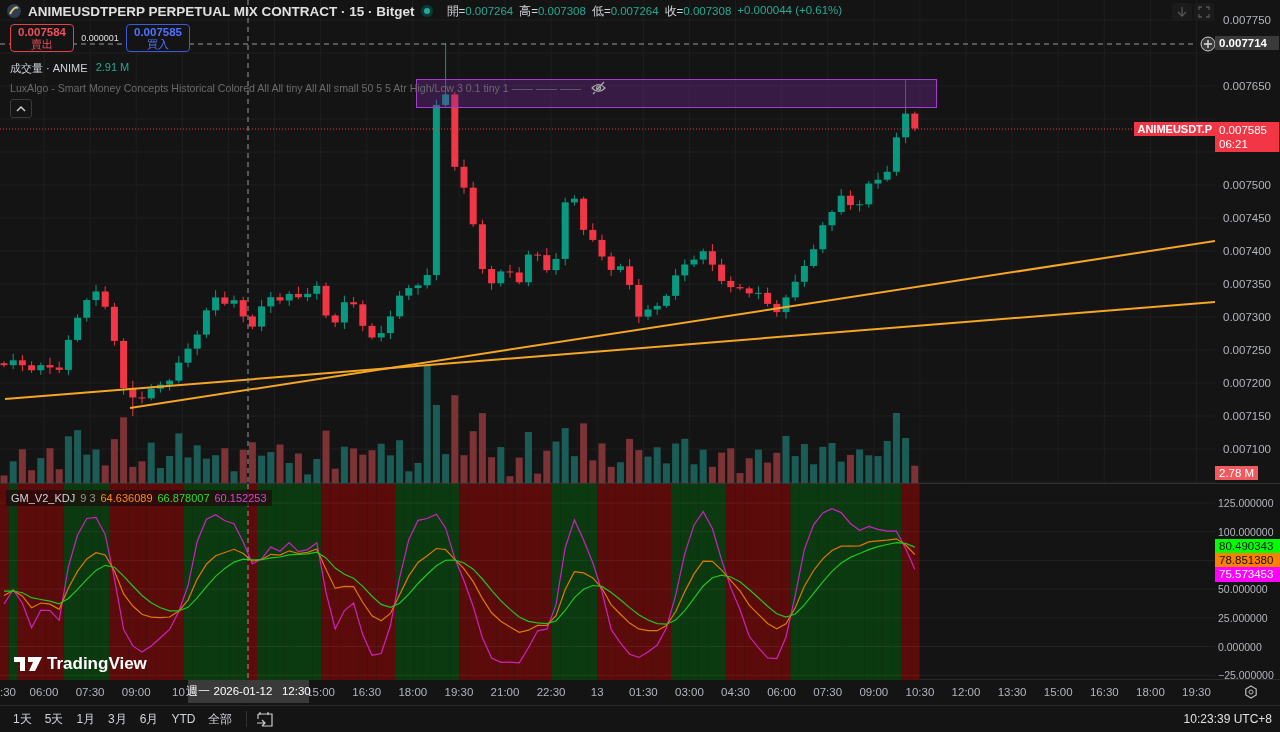 The width and height of the screenshot is (1280, 732). I want to click on ohlc-label: 低=, so click(601, 10).